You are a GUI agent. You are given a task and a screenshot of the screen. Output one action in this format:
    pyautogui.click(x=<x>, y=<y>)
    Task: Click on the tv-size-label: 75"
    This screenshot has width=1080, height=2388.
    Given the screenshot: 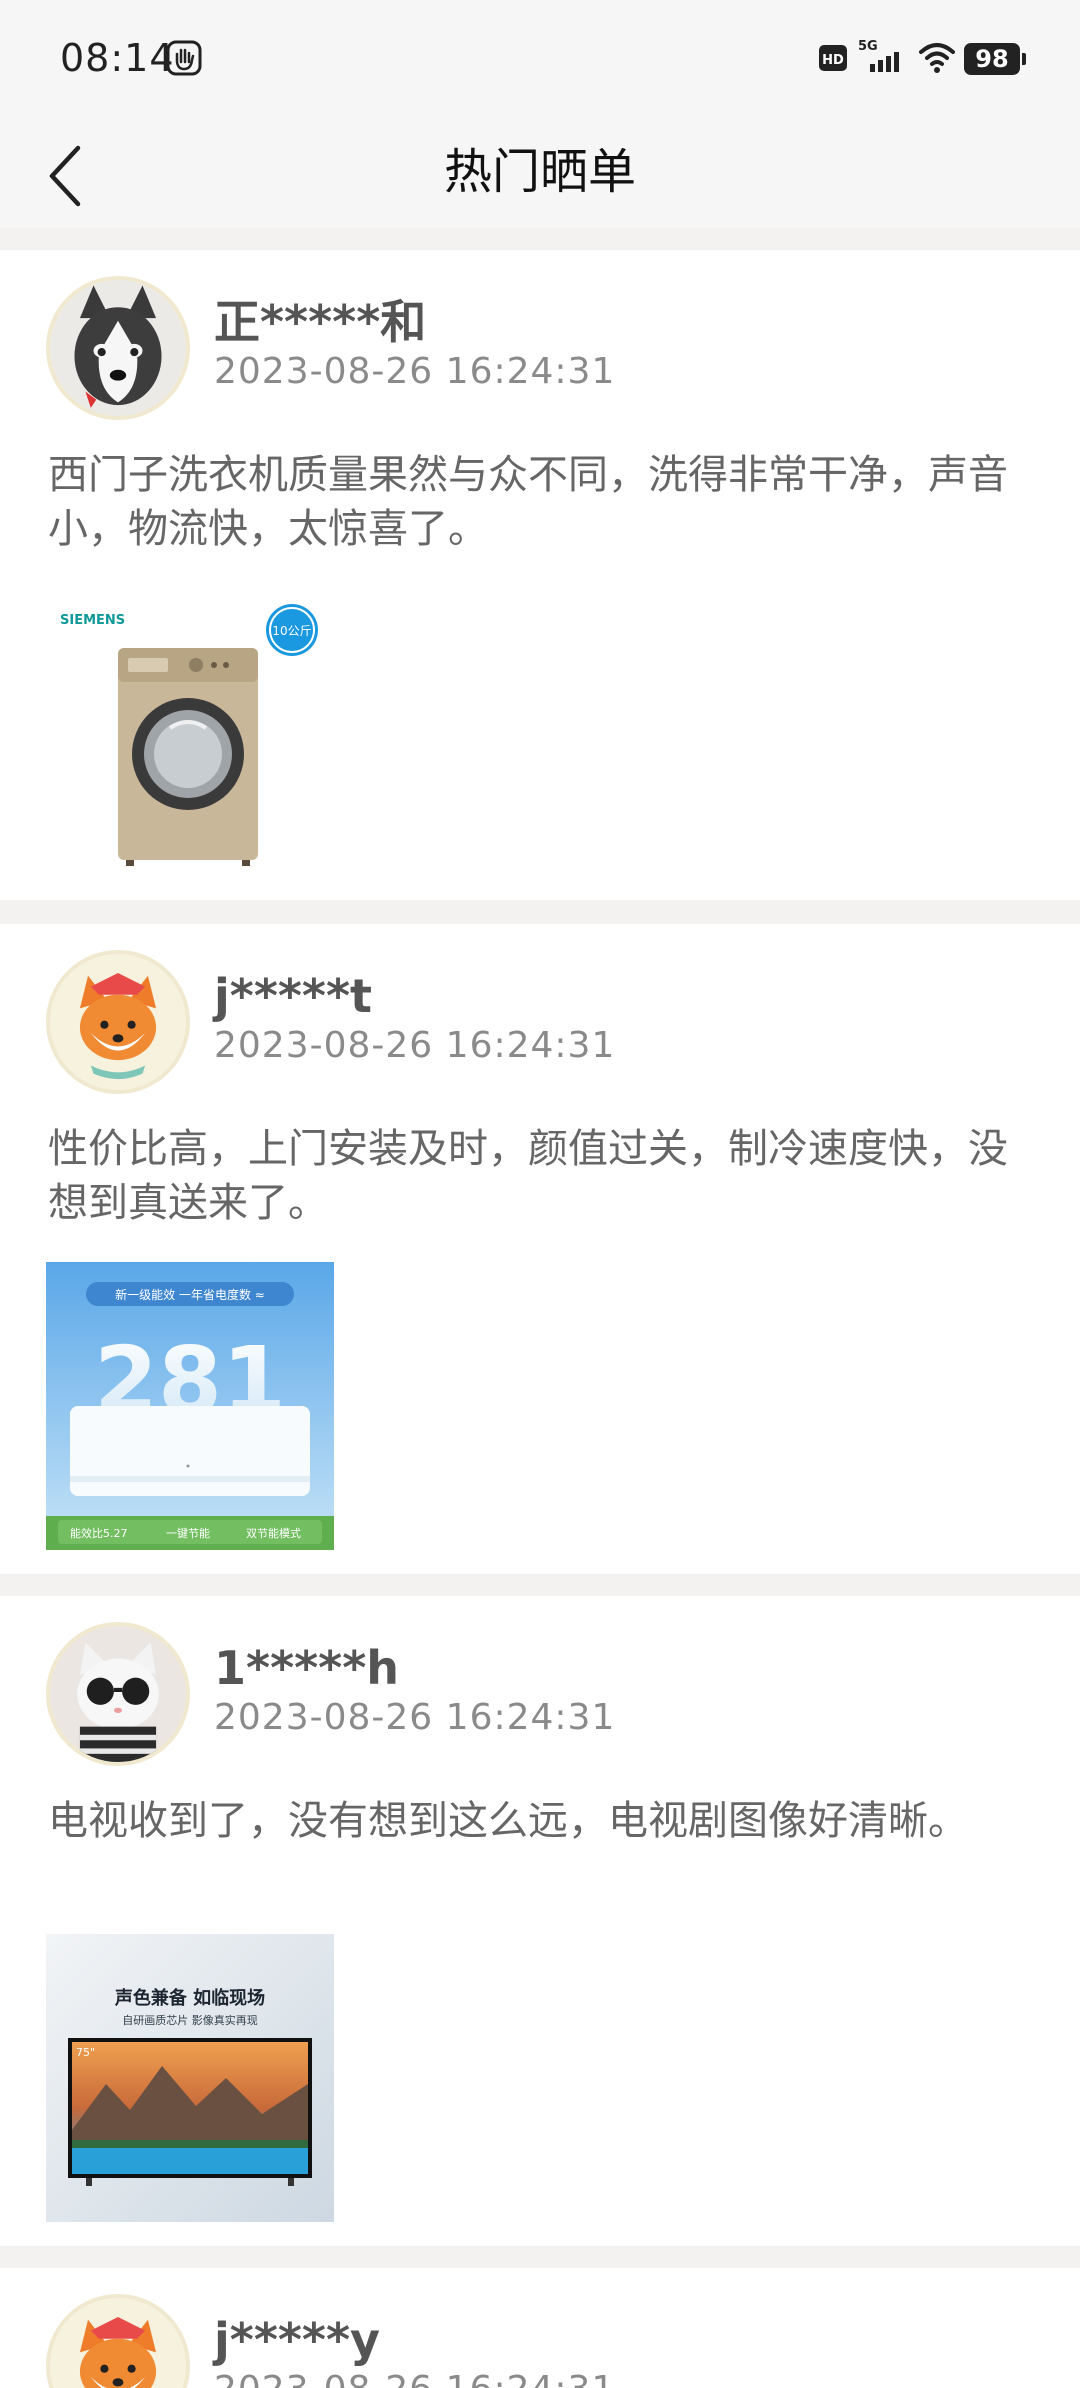 What is the action you would take?
    pyautogui.click(x=85, y=2052)
    